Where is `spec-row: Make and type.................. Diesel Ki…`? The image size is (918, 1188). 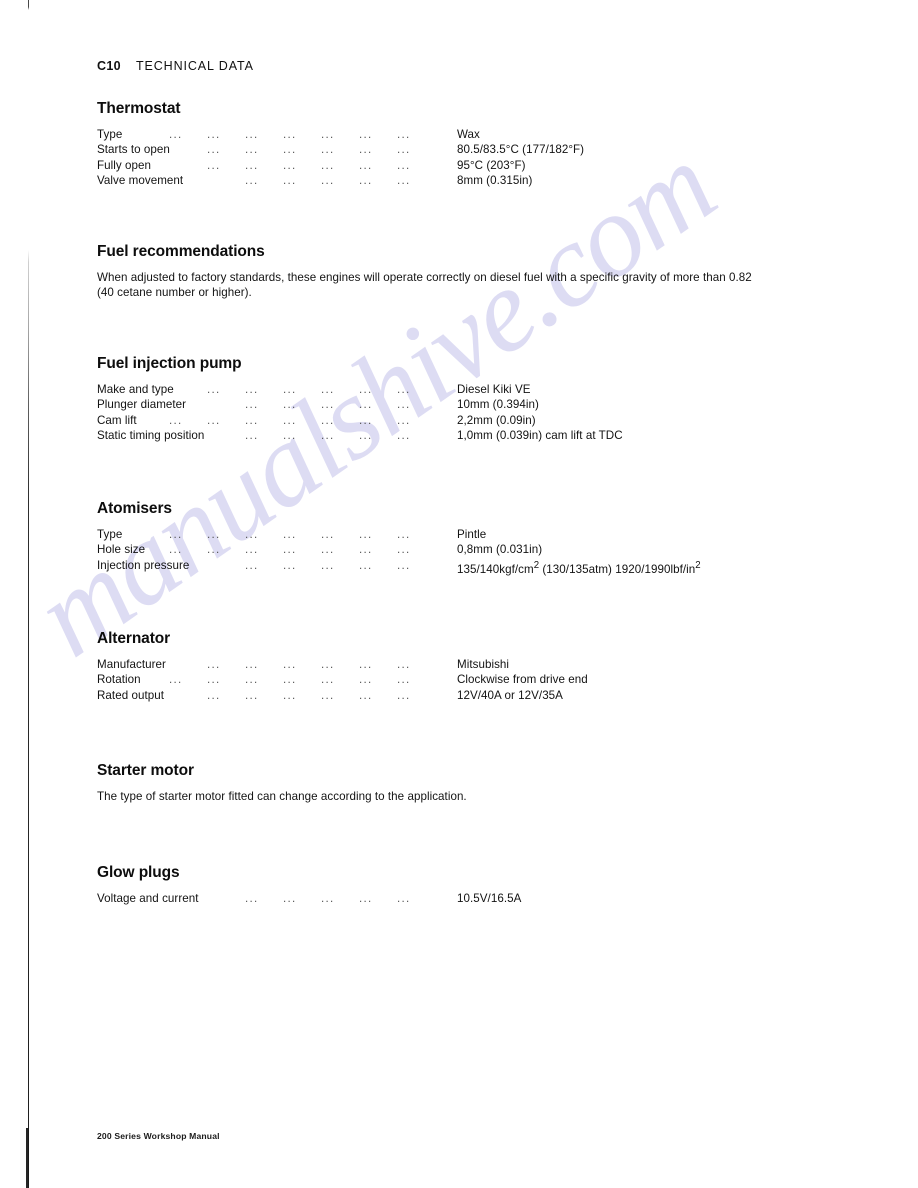
spec-row: Make and type.................. Diesel Ki… is located at coordinates (447, 389).